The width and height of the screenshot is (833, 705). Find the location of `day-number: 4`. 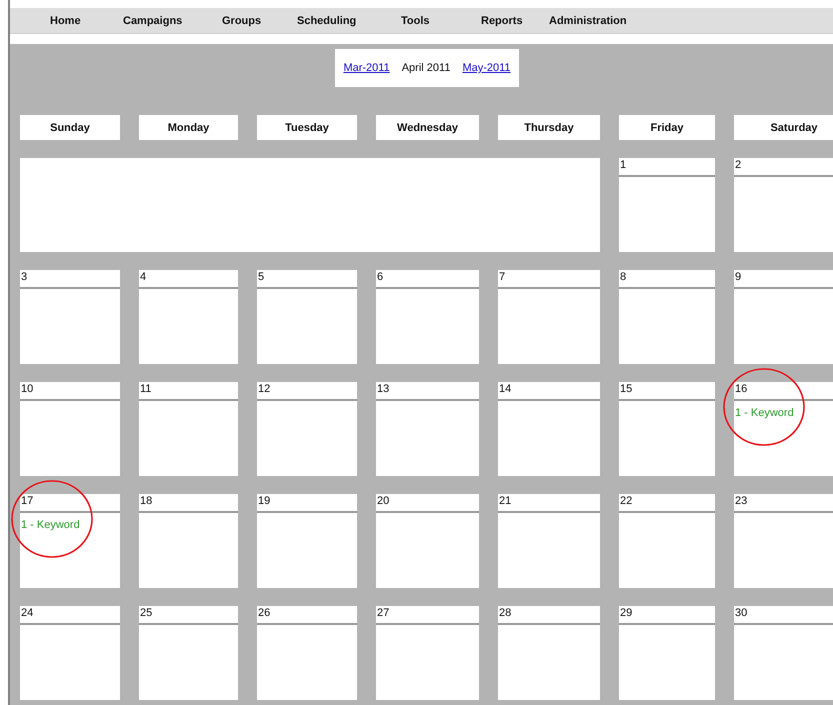

day-number: 4 is located at coordinates (188, 279).